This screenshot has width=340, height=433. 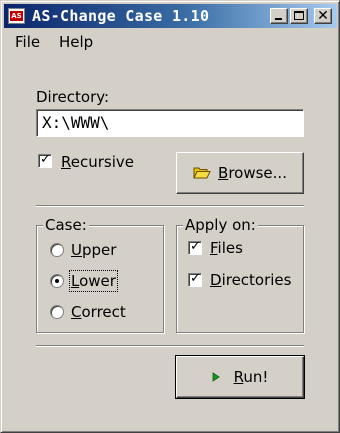 I want to click on app-icon-text: AS, so click(x=16, y=16).